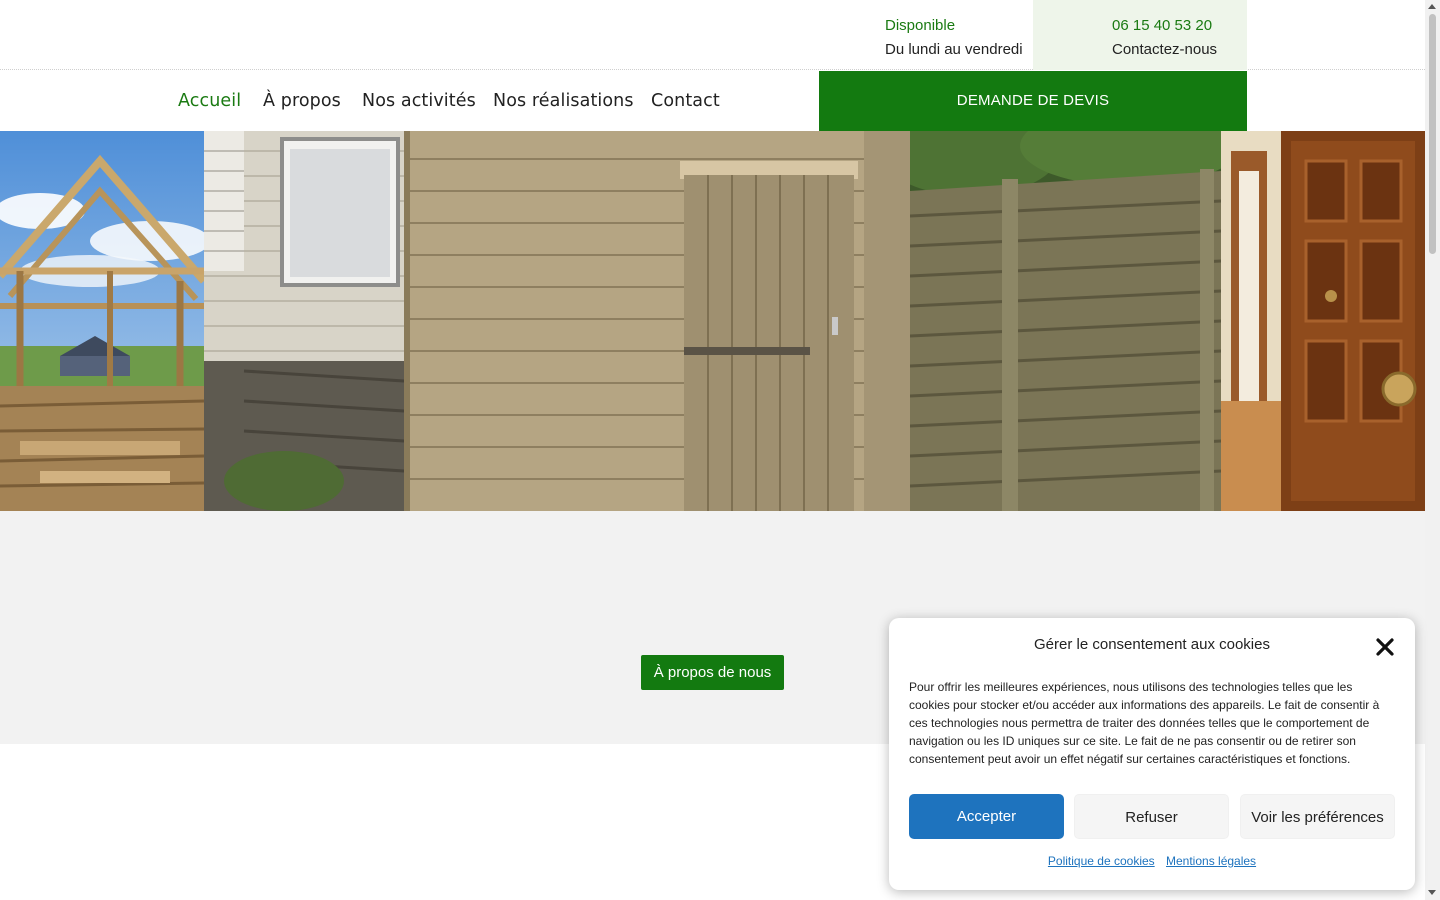 The height and width of the screenshot is (900, 1440). What do you see at coordinates (1317, 816) in the screenshot?
I see `view-preferences-button: Voir les préférences` at bounding box center [1317, 816].